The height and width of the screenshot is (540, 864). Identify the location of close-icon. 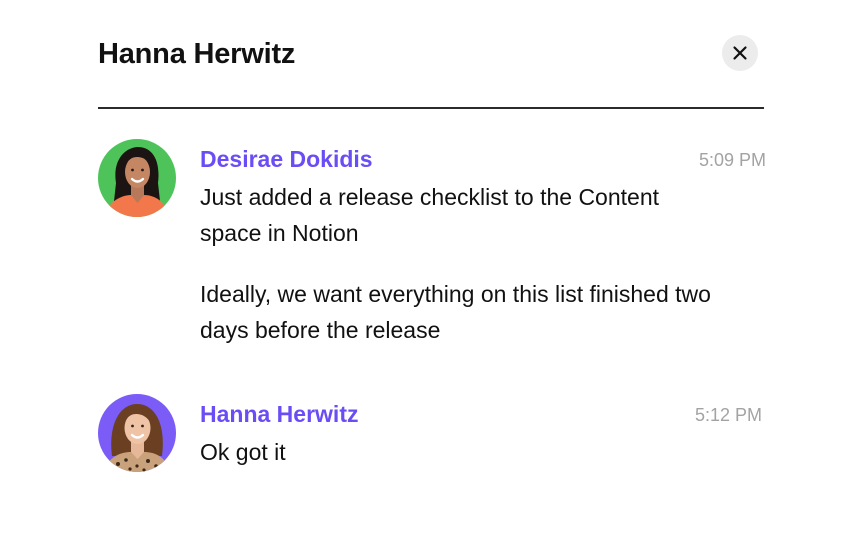
(740, 53).